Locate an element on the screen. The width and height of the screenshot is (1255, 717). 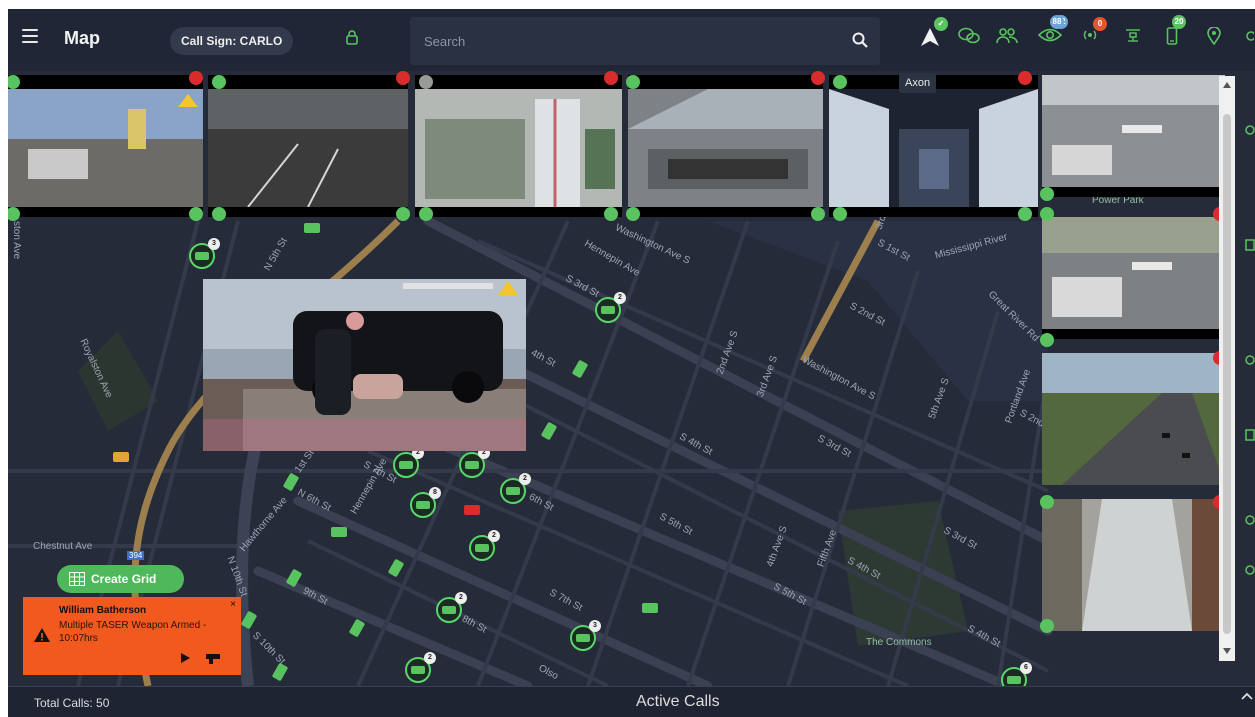
taser-icon is located at coordinates (214, 658).